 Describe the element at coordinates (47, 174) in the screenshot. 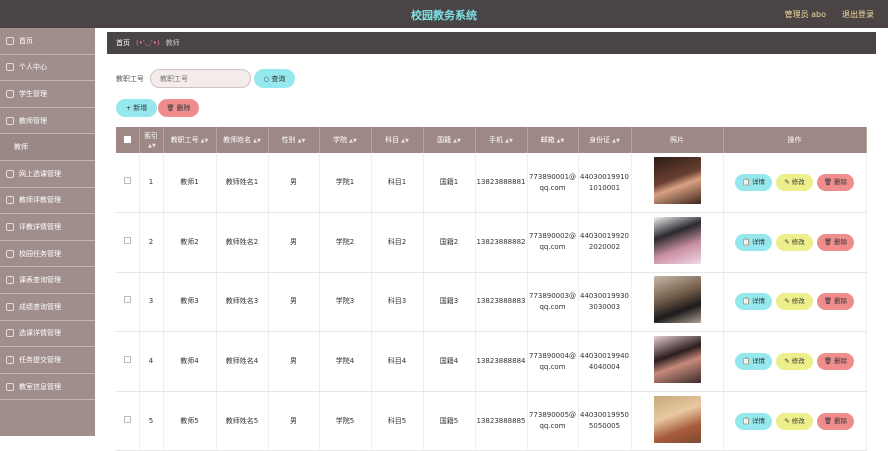

I see `sidebar-item: 网上选课管理` at that location.